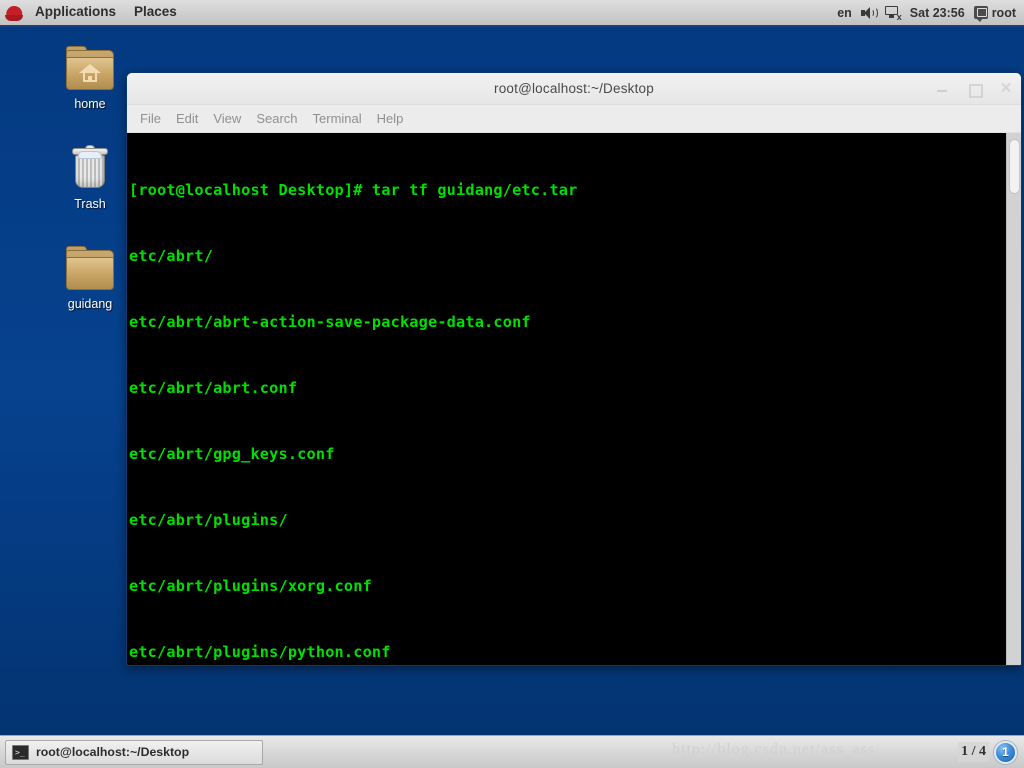 The height and width of the screenshot is (768, 1024). I want to click on menu-places: Places, so click(155, 12).